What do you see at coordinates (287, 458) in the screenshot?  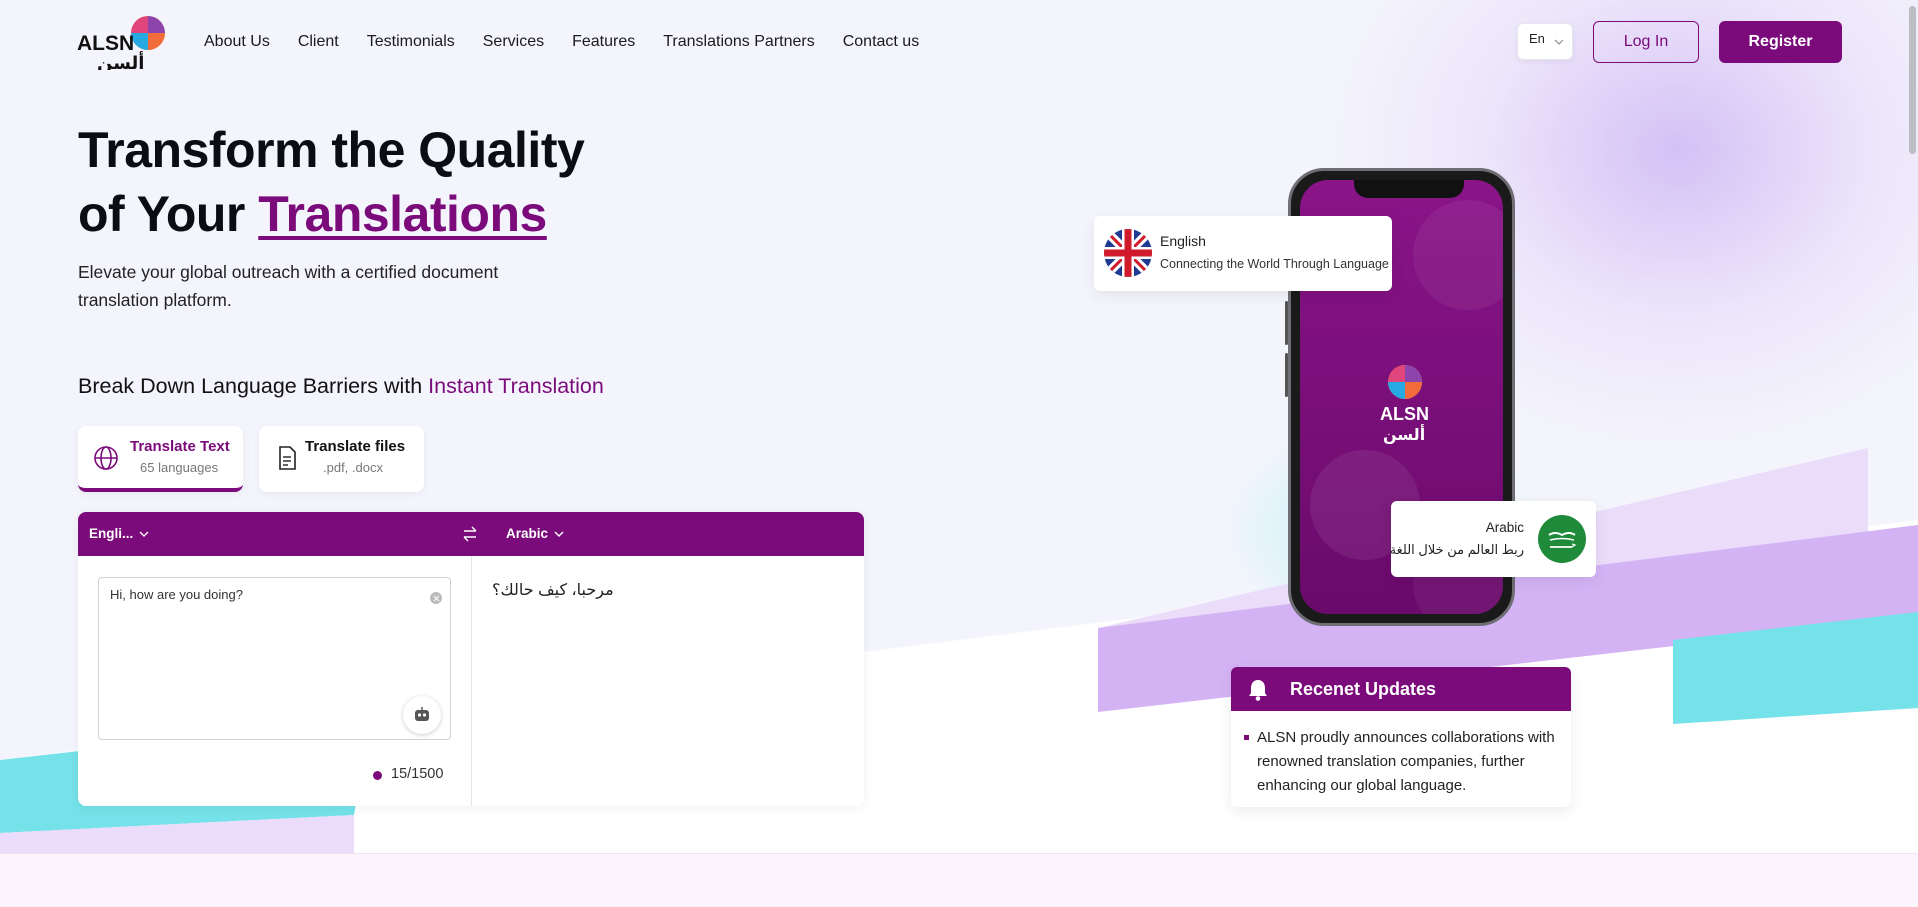 I see `document-icon` at bounding box center [287, 458].